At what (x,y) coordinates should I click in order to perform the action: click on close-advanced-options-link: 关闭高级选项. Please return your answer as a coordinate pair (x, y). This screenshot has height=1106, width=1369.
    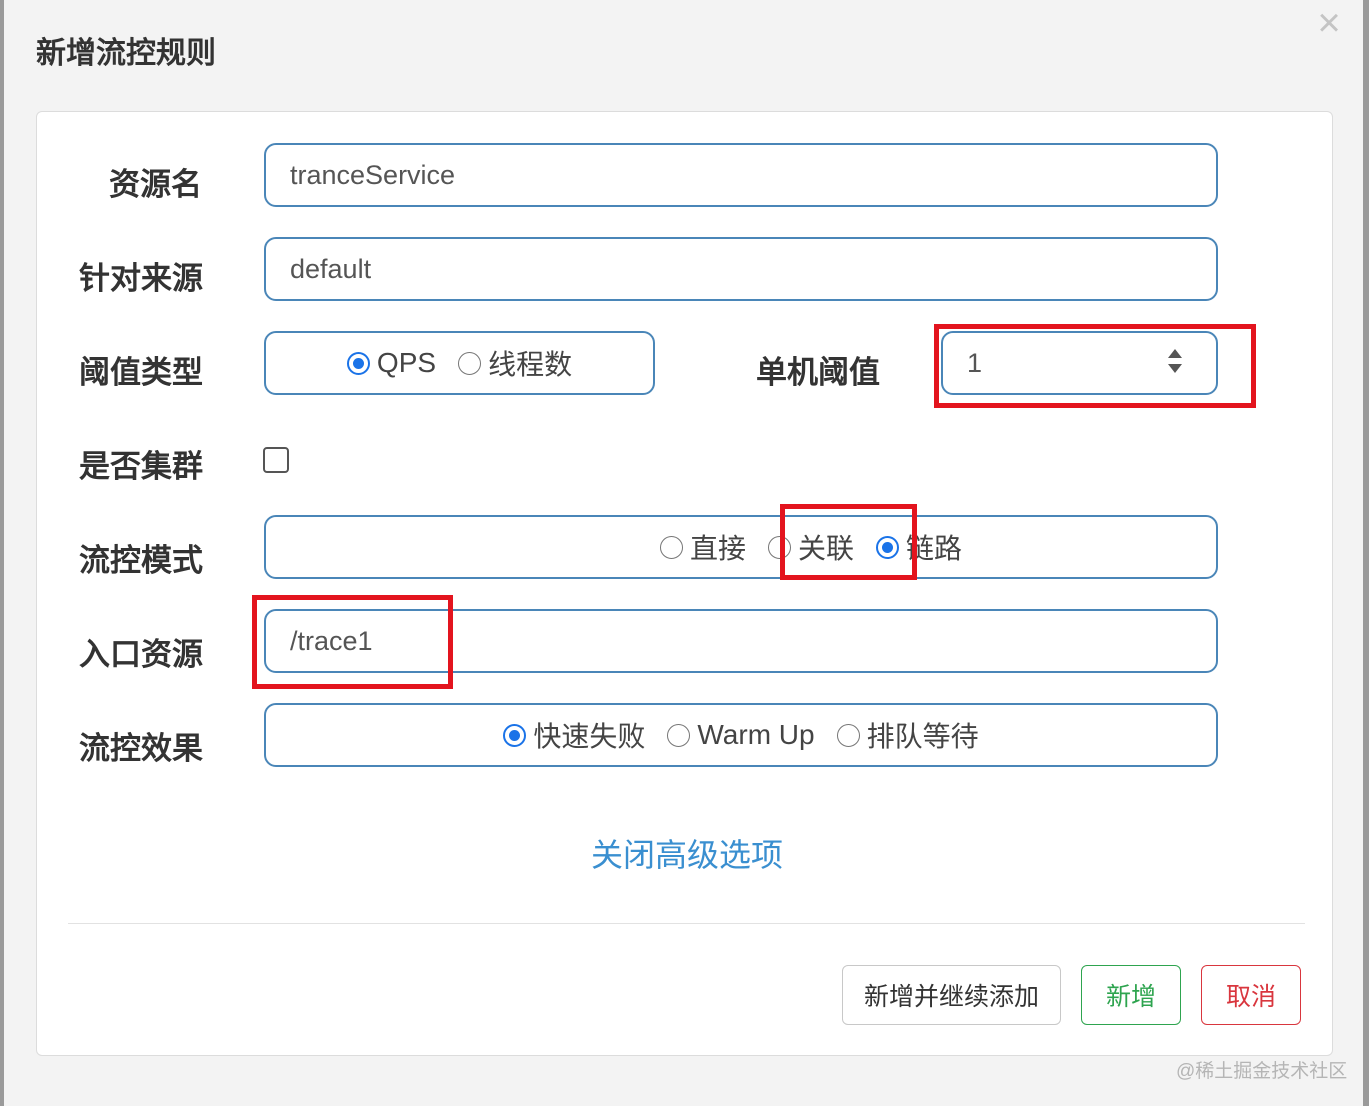
    Looking at the image, I should click on (687, 853).